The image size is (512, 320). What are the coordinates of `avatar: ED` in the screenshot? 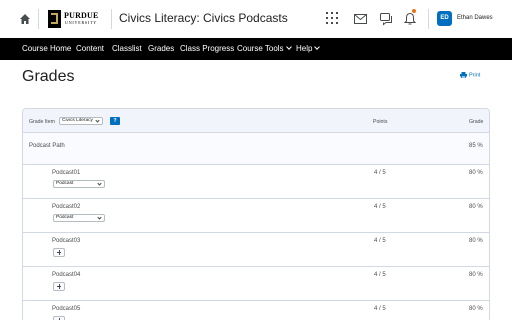 It's located at (444, 18).